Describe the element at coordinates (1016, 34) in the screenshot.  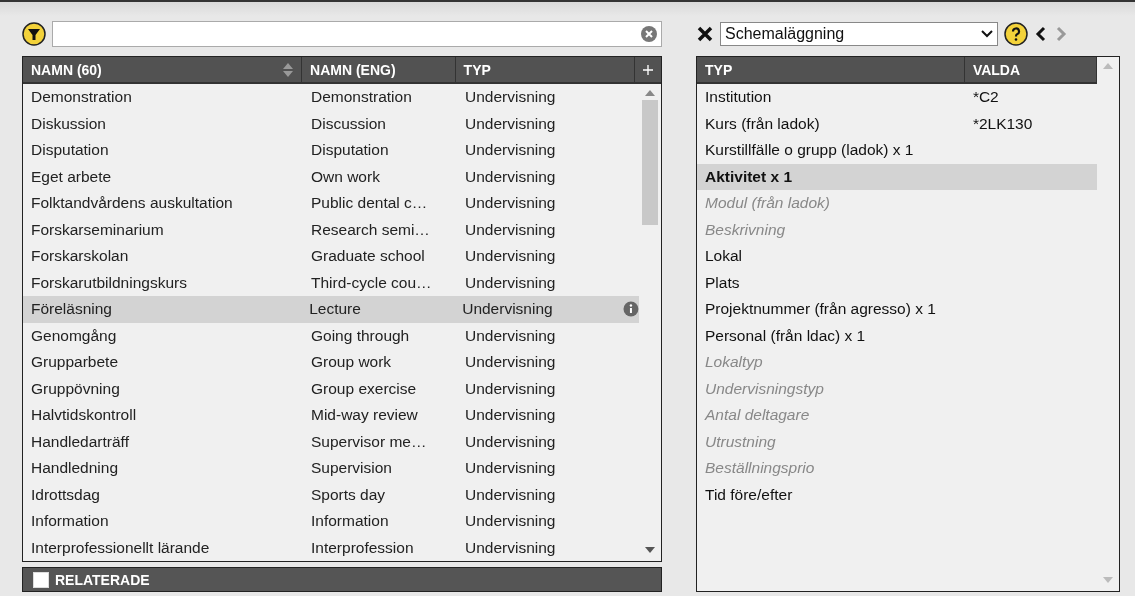
I see `help-icon` at that location.